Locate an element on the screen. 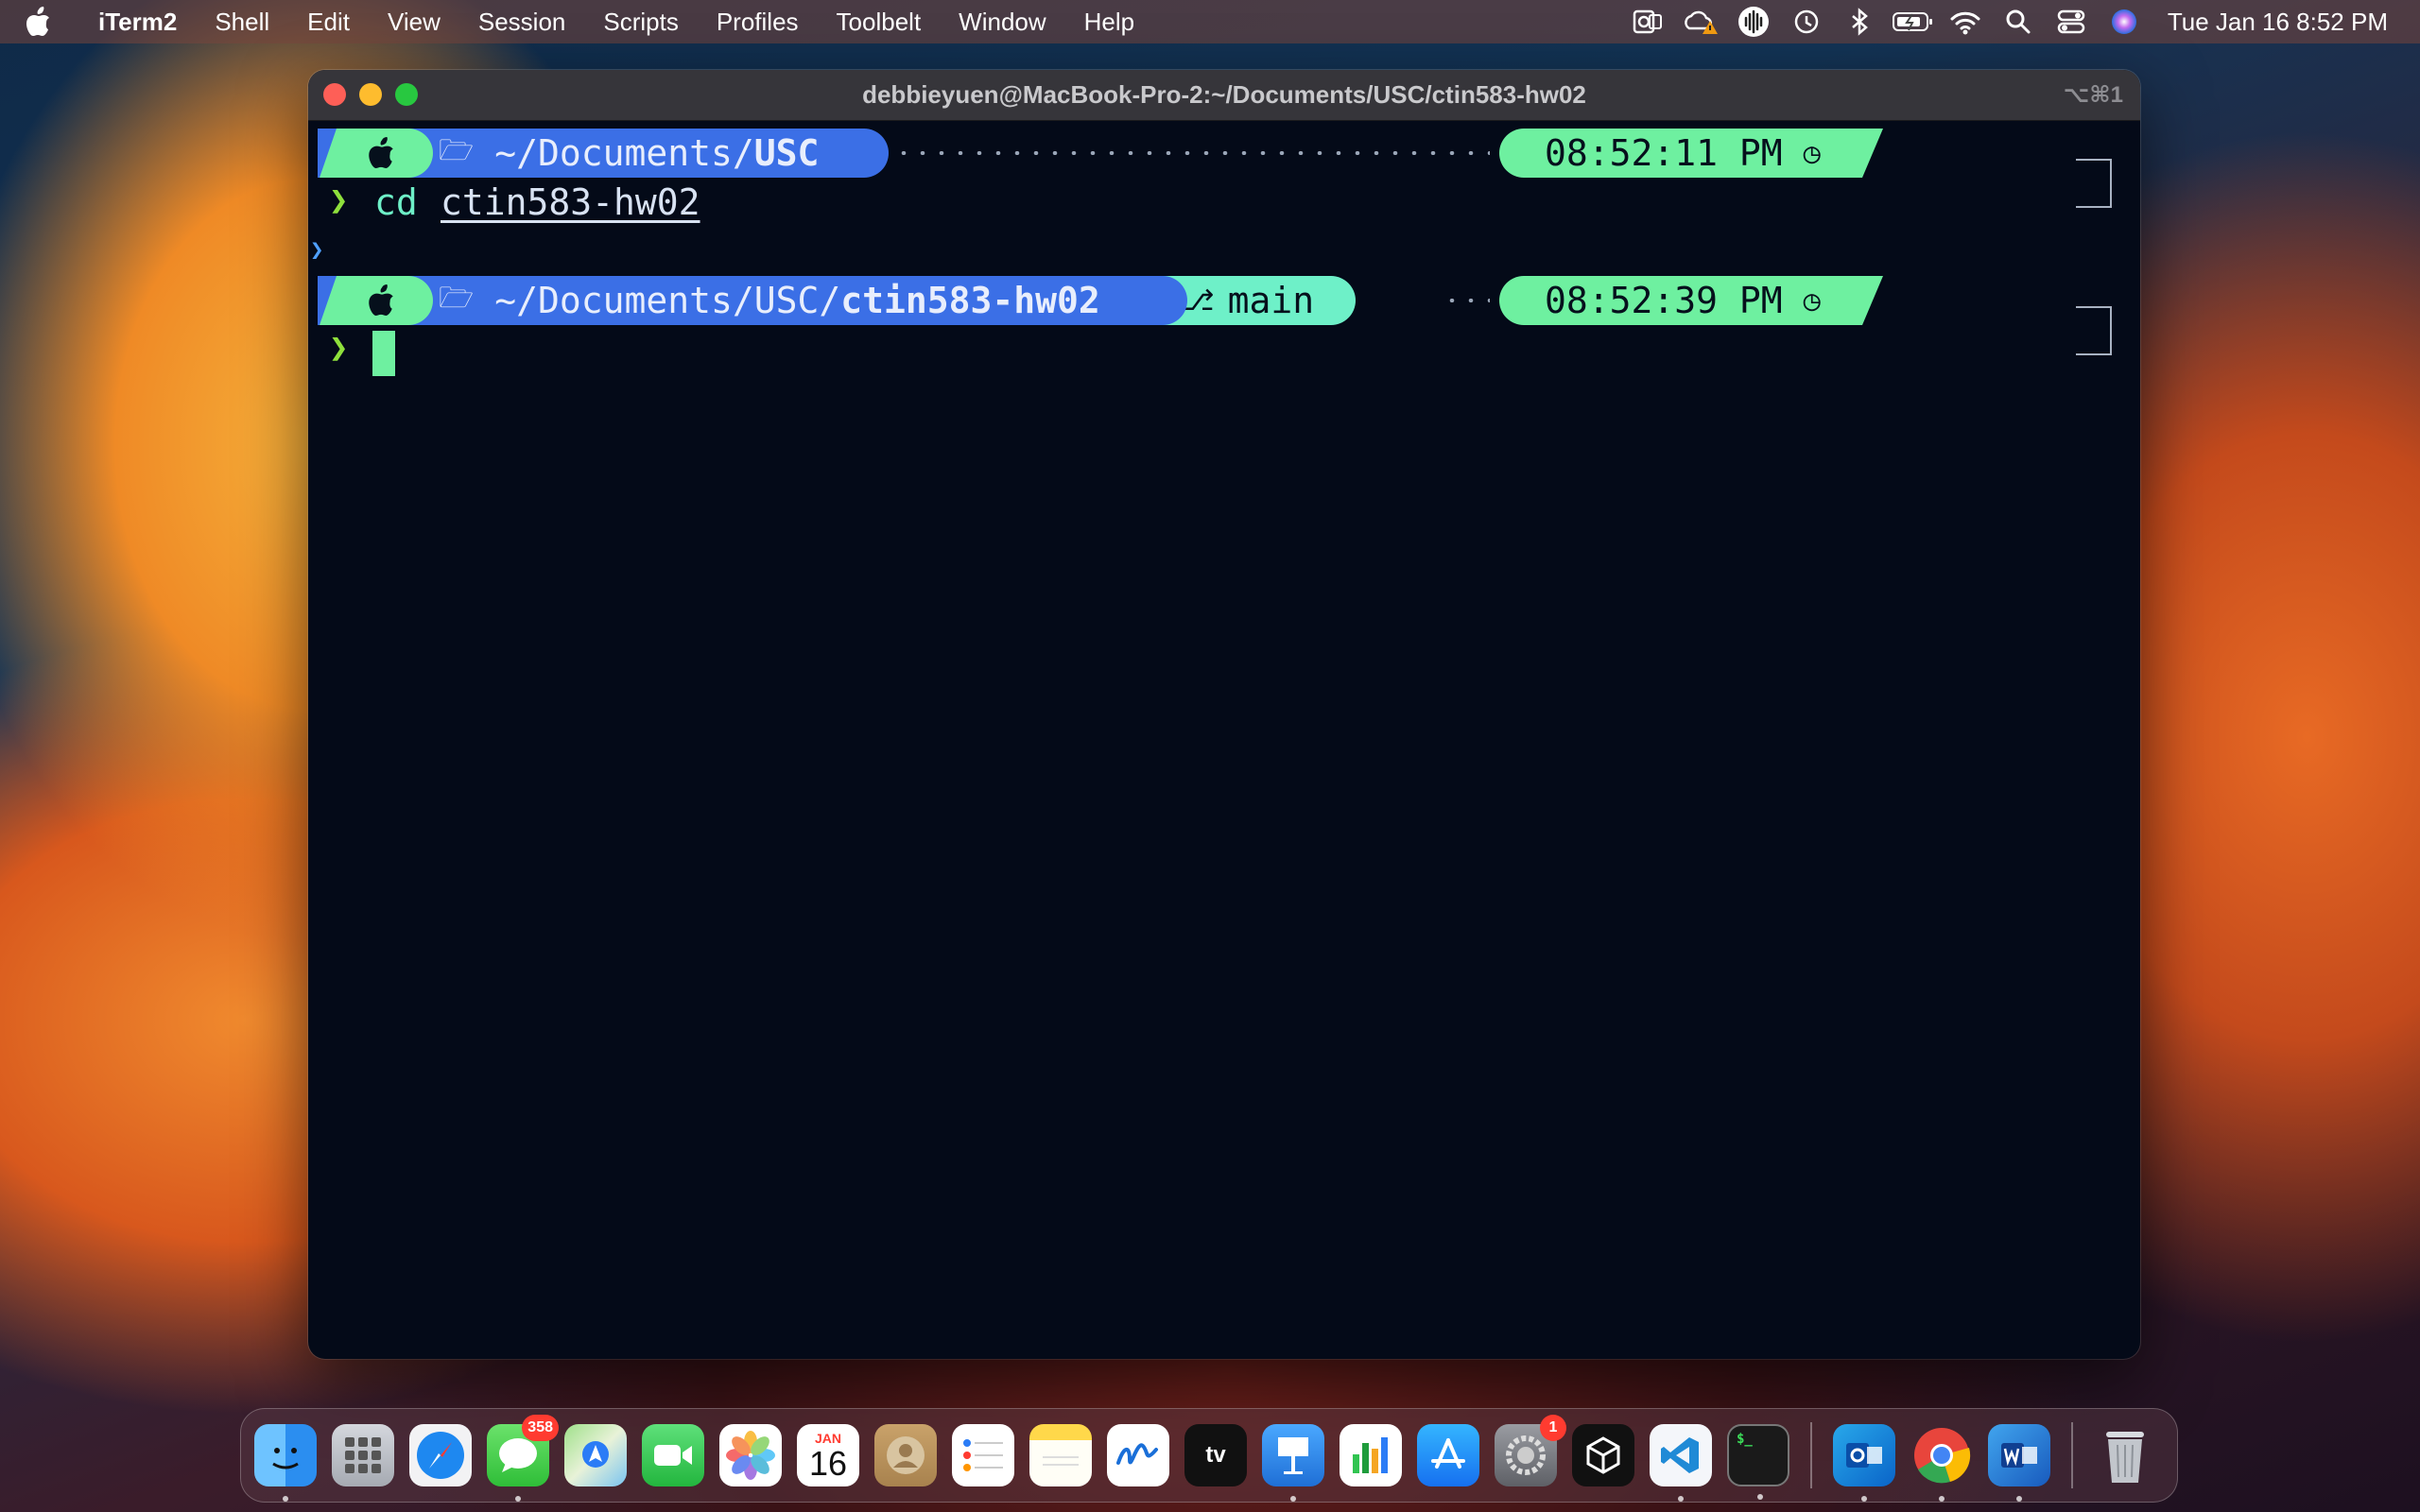  prompt-time-1: 08:52:11 PM is located at coordinates (1664, 153).